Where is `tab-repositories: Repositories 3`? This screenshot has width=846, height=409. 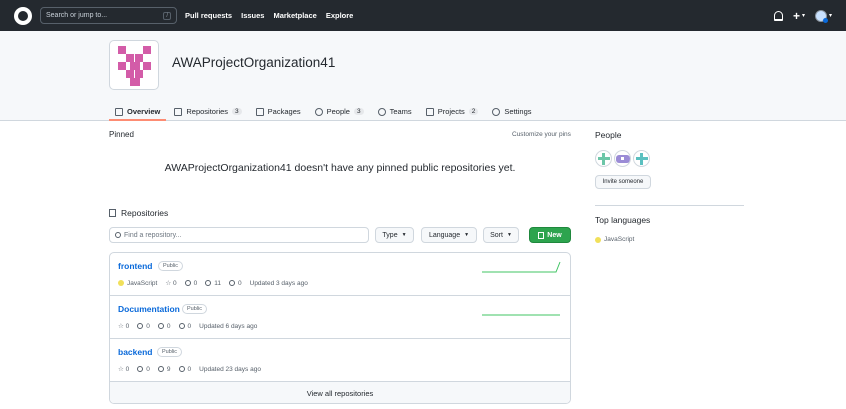 tab-repositories: Repositories 3 is located at coordinates (207, 111).